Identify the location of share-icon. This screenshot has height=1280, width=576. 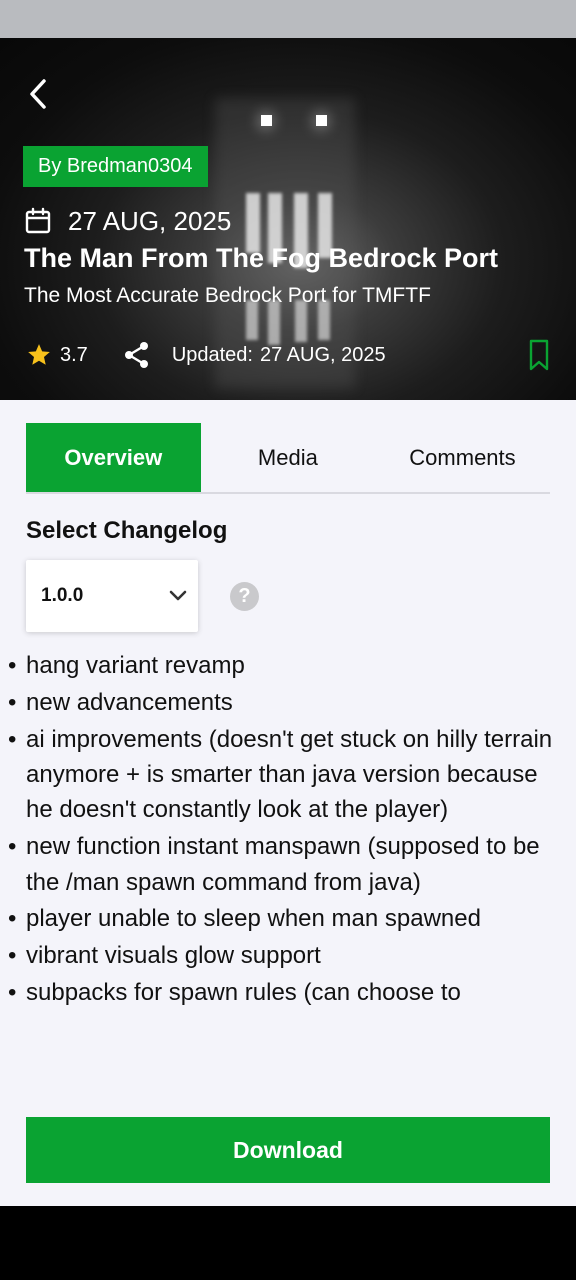
(136, 355).